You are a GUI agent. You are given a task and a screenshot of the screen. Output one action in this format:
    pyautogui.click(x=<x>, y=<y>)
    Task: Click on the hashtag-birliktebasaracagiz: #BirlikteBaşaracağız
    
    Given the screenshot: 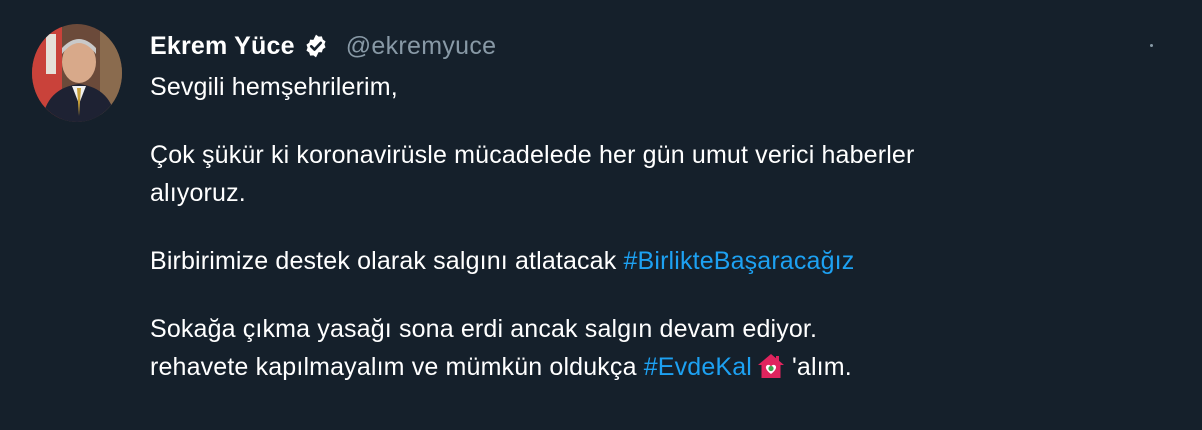 What is the action you would take?
    pyautogui.click(x=738, y=261)
    